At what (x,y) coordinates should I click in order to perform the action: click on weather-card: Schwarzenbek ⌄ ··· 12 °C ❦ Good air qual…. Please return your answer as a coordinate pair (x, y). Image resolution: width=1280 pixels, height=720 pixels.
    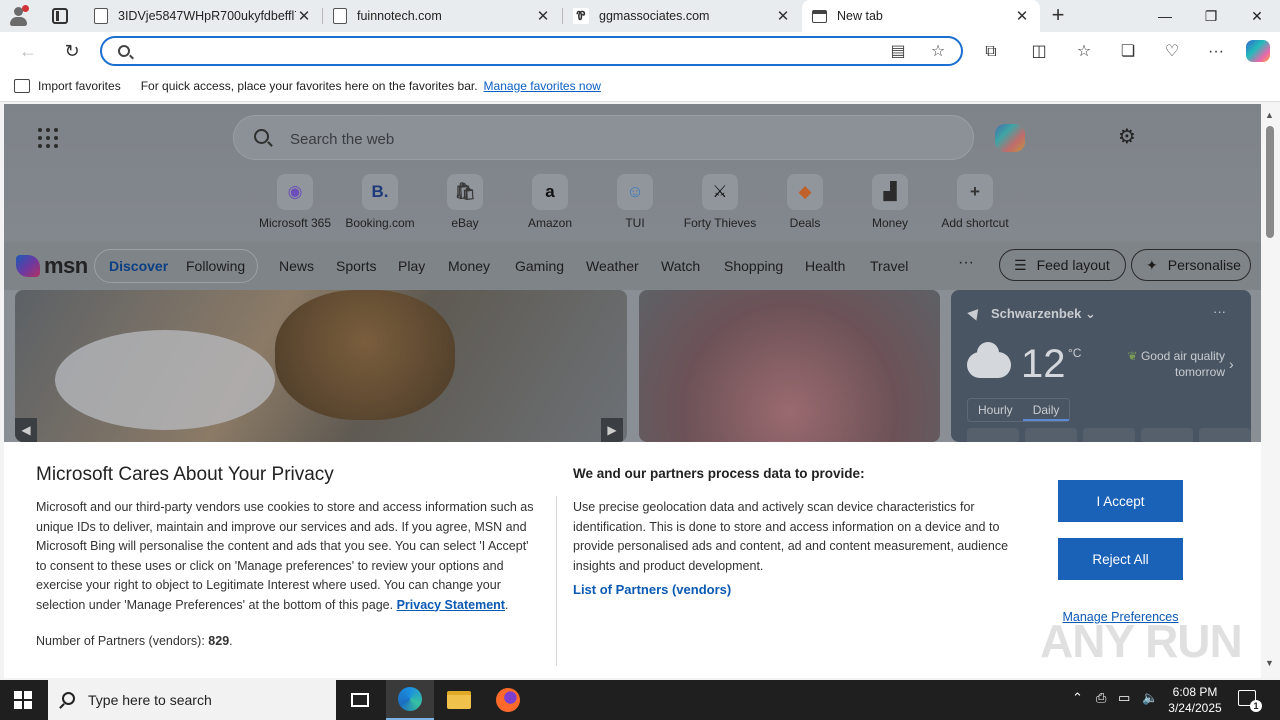
    Looking at the image, I should click on (1101, 369).